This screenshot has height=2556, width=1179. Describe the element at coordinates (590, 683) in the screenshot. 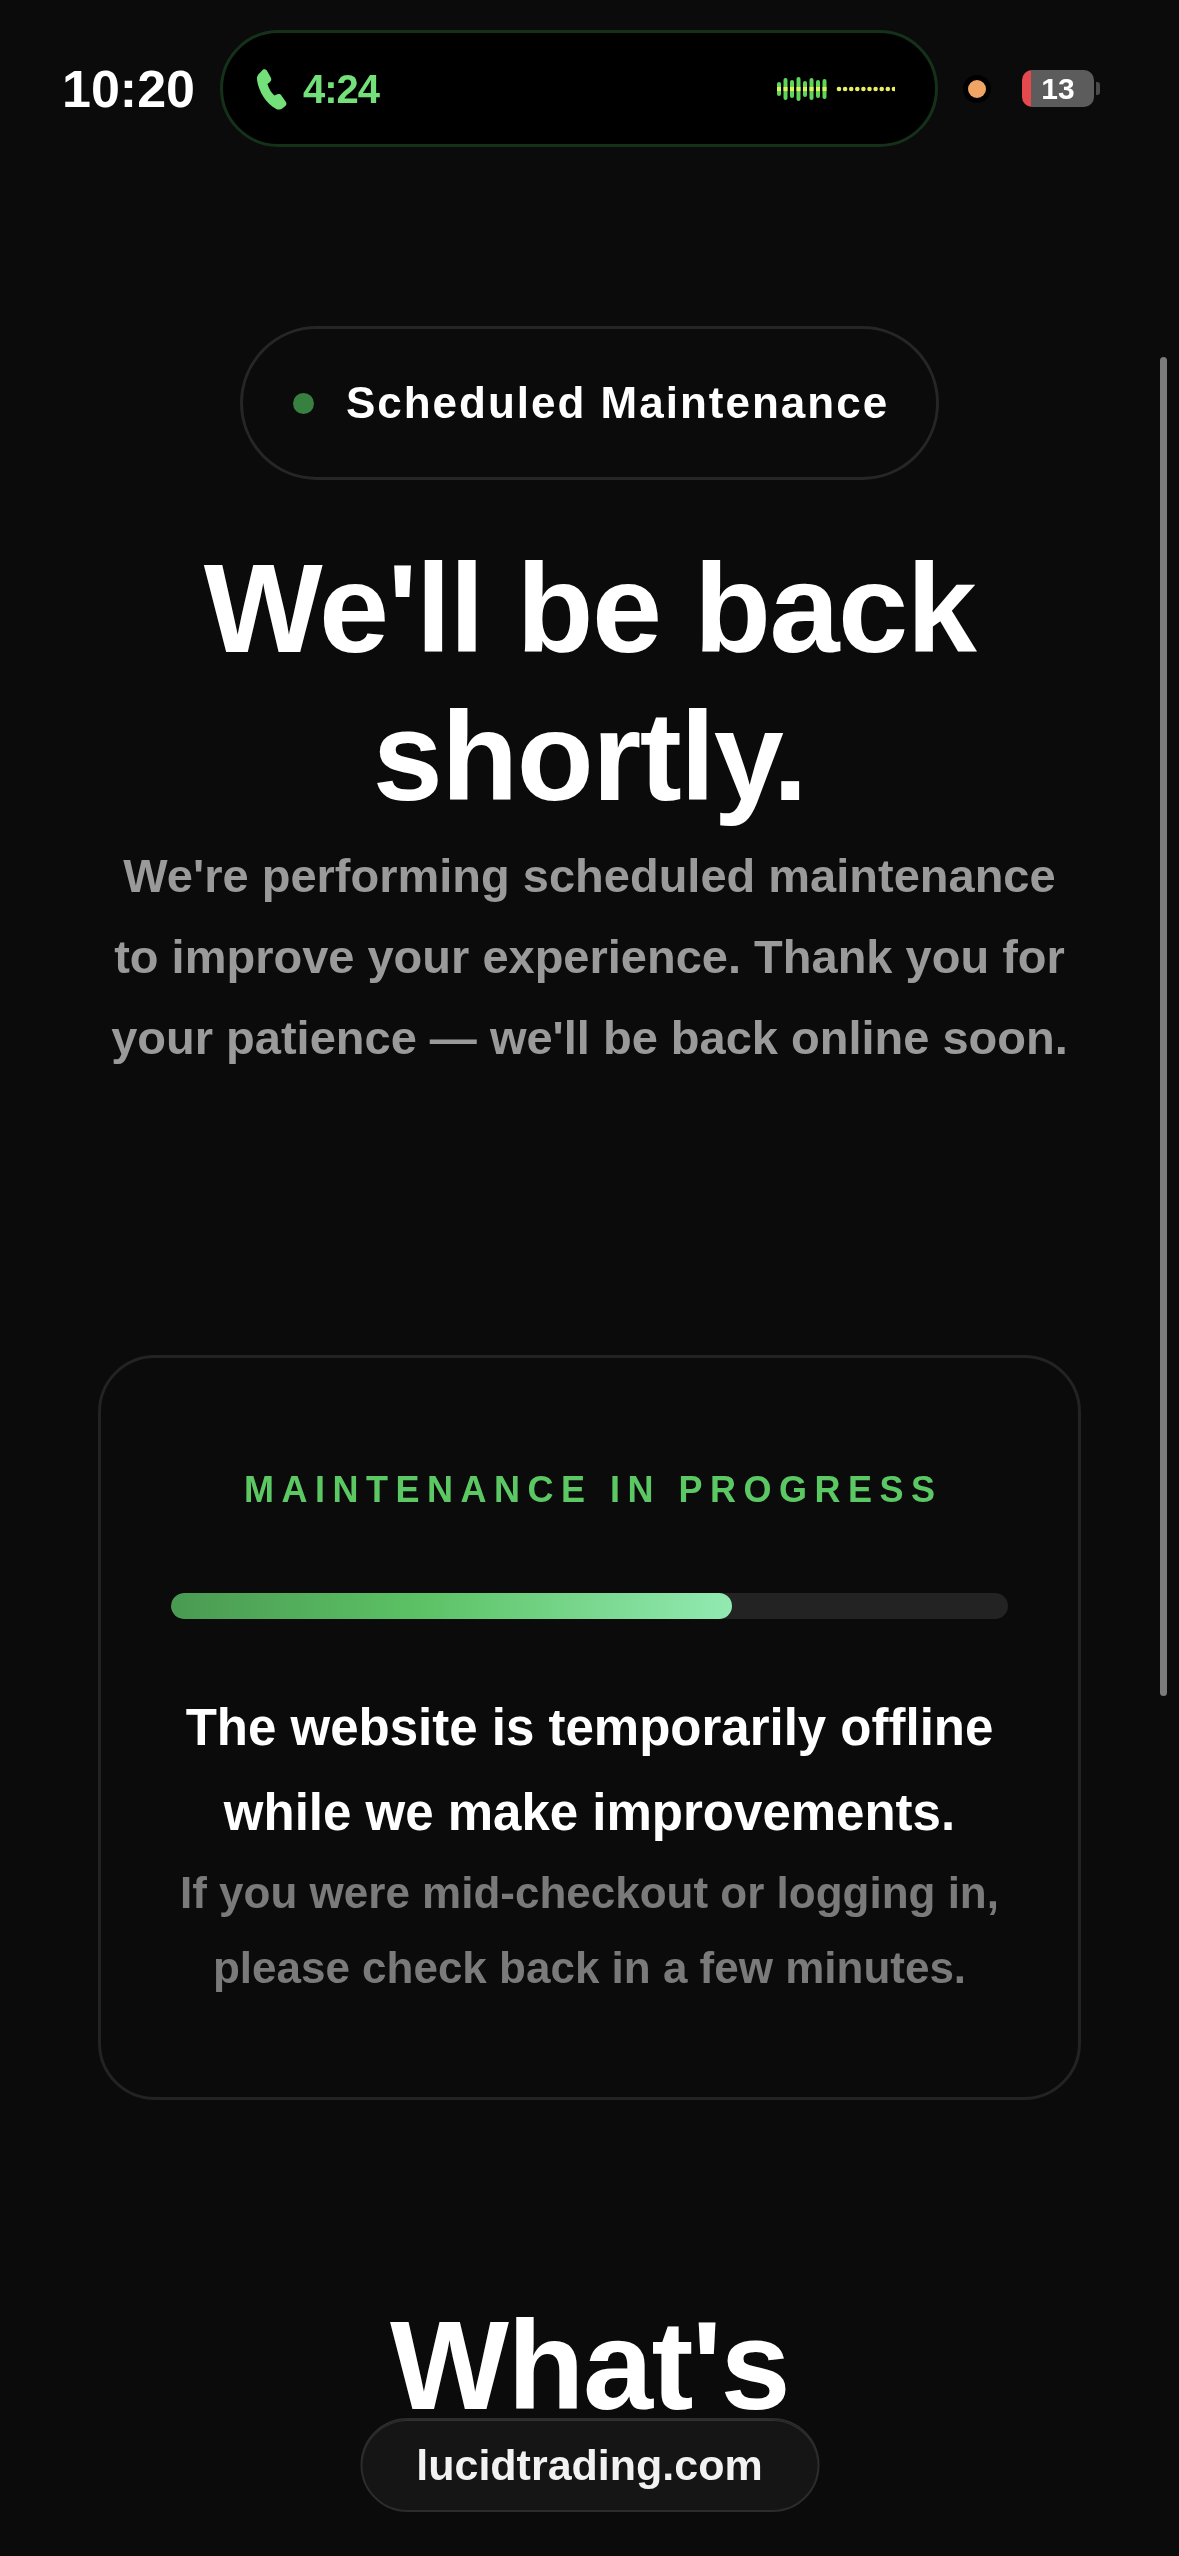

I see `page-heading: We'll be back shortly.` at that location.